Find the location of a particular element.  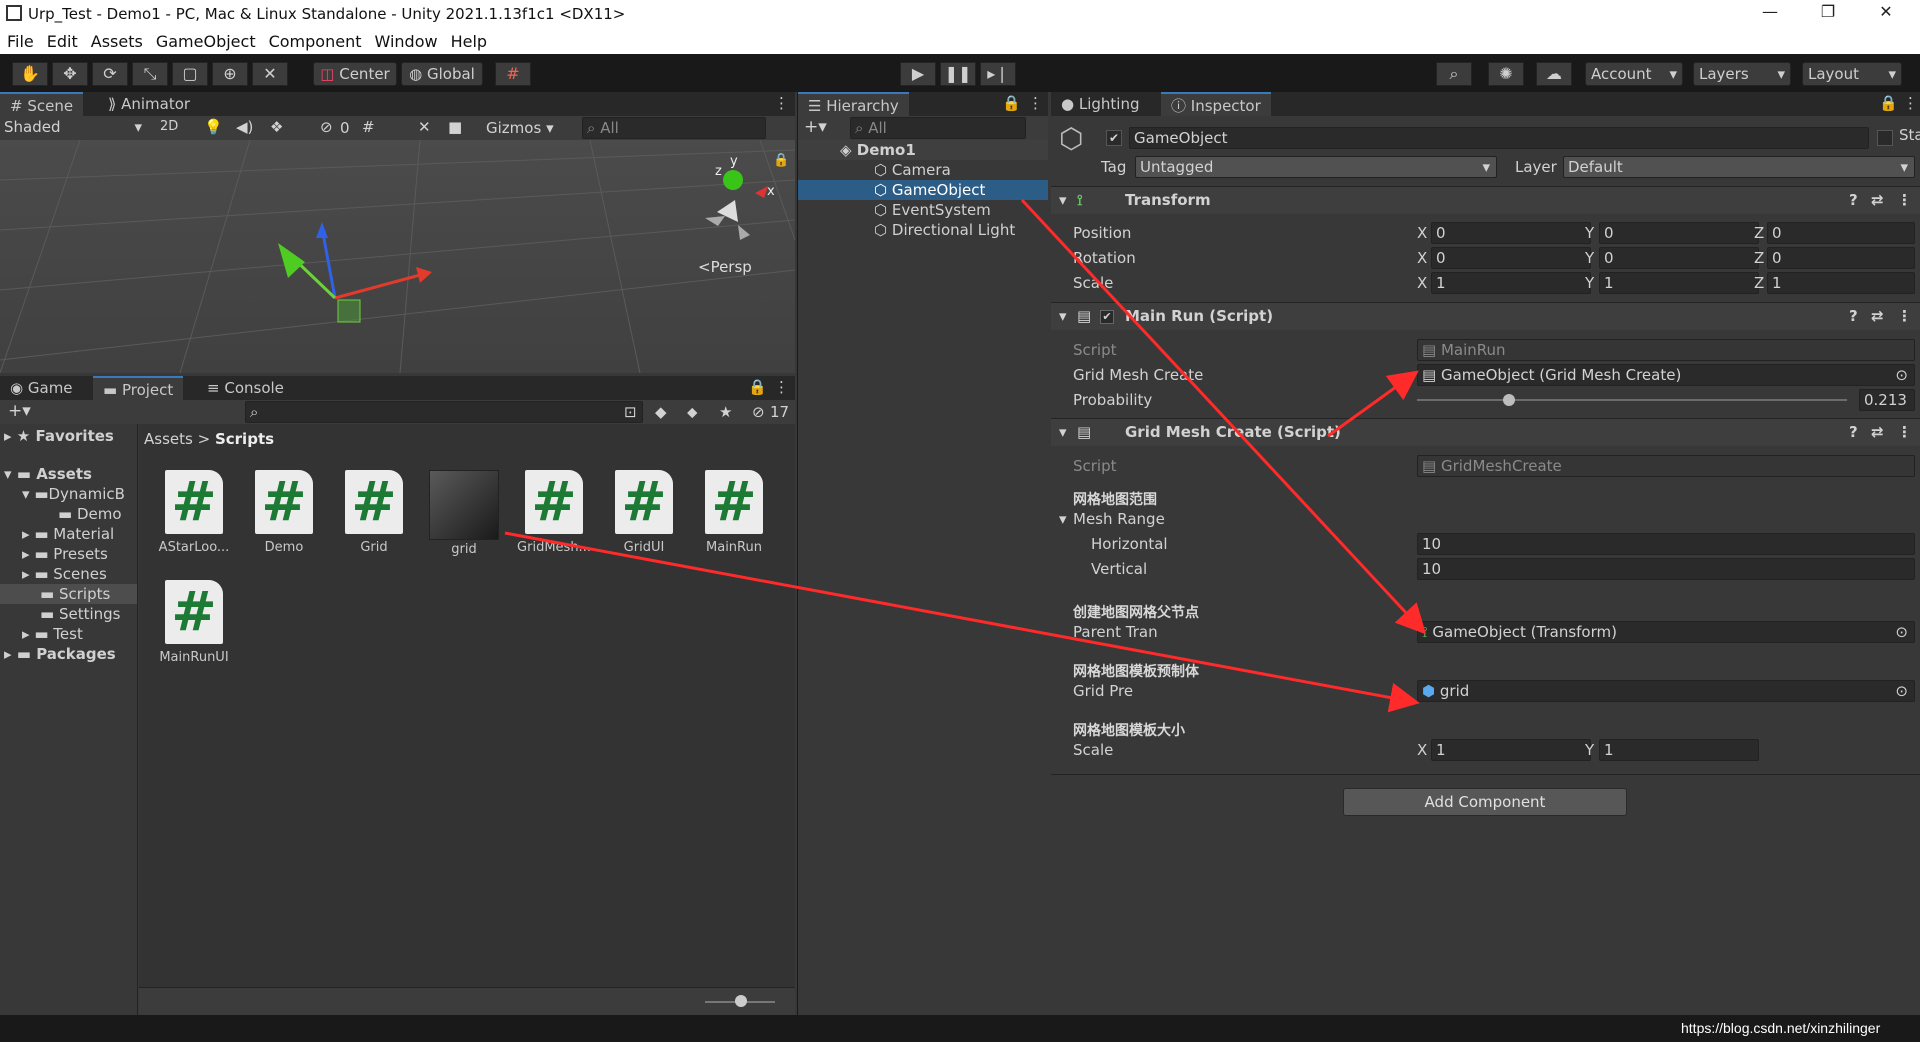

rect-tool-icon: ▢ is located at coordinates (190, 74).